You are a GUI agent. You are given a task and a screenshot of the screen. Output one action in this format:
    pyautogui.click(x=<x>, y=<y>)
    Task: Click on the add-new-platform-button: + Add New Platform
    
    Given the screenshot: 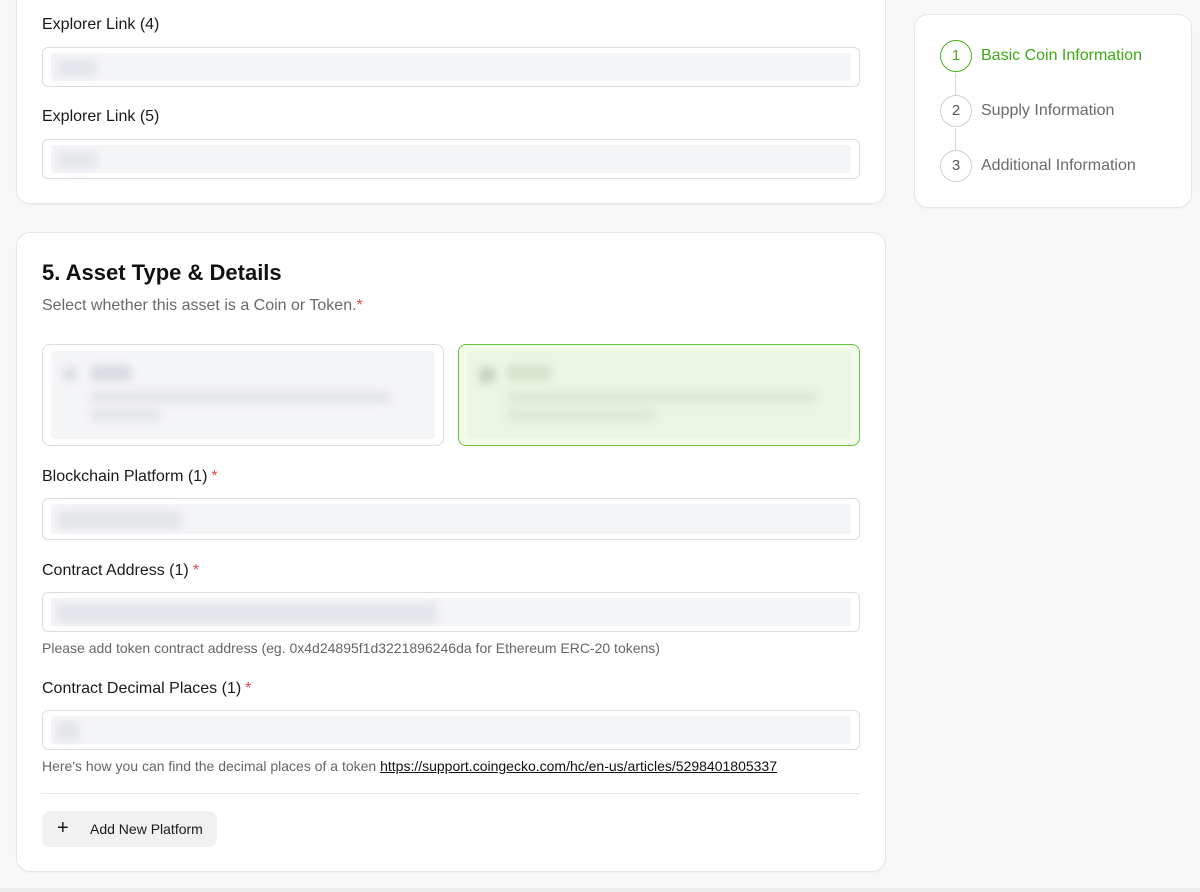 What is the action you would take?
    pyautogui.click(x=129, y=829)
    